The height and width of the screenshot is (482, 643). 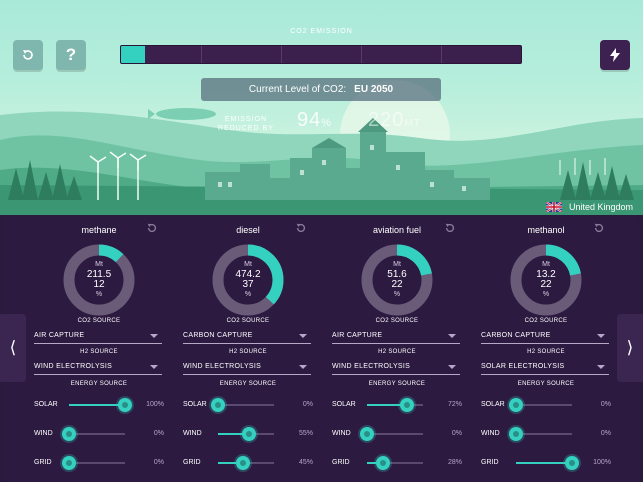 I want to click on country-selector: United Kingdom, so click(x=589, y=207).